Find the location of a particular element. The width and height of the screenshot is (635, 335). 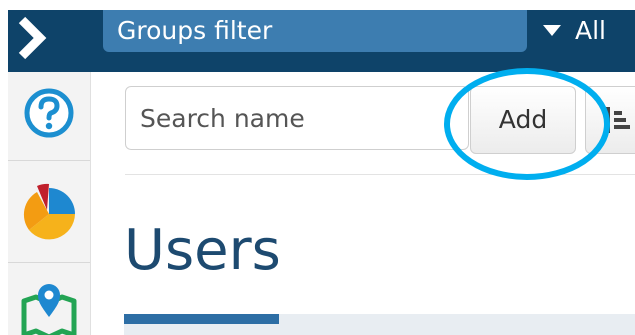

highlight-ellipse-annotation is located at coordinates (527, 124).